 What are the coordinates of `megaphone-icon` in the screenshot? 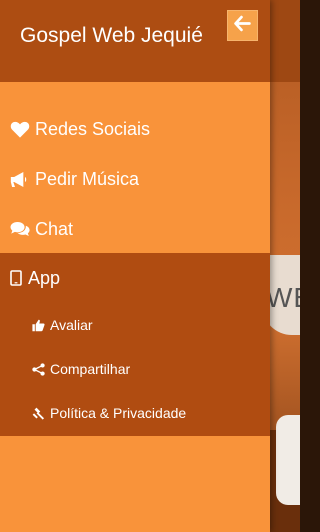 It's located at (21, 179).